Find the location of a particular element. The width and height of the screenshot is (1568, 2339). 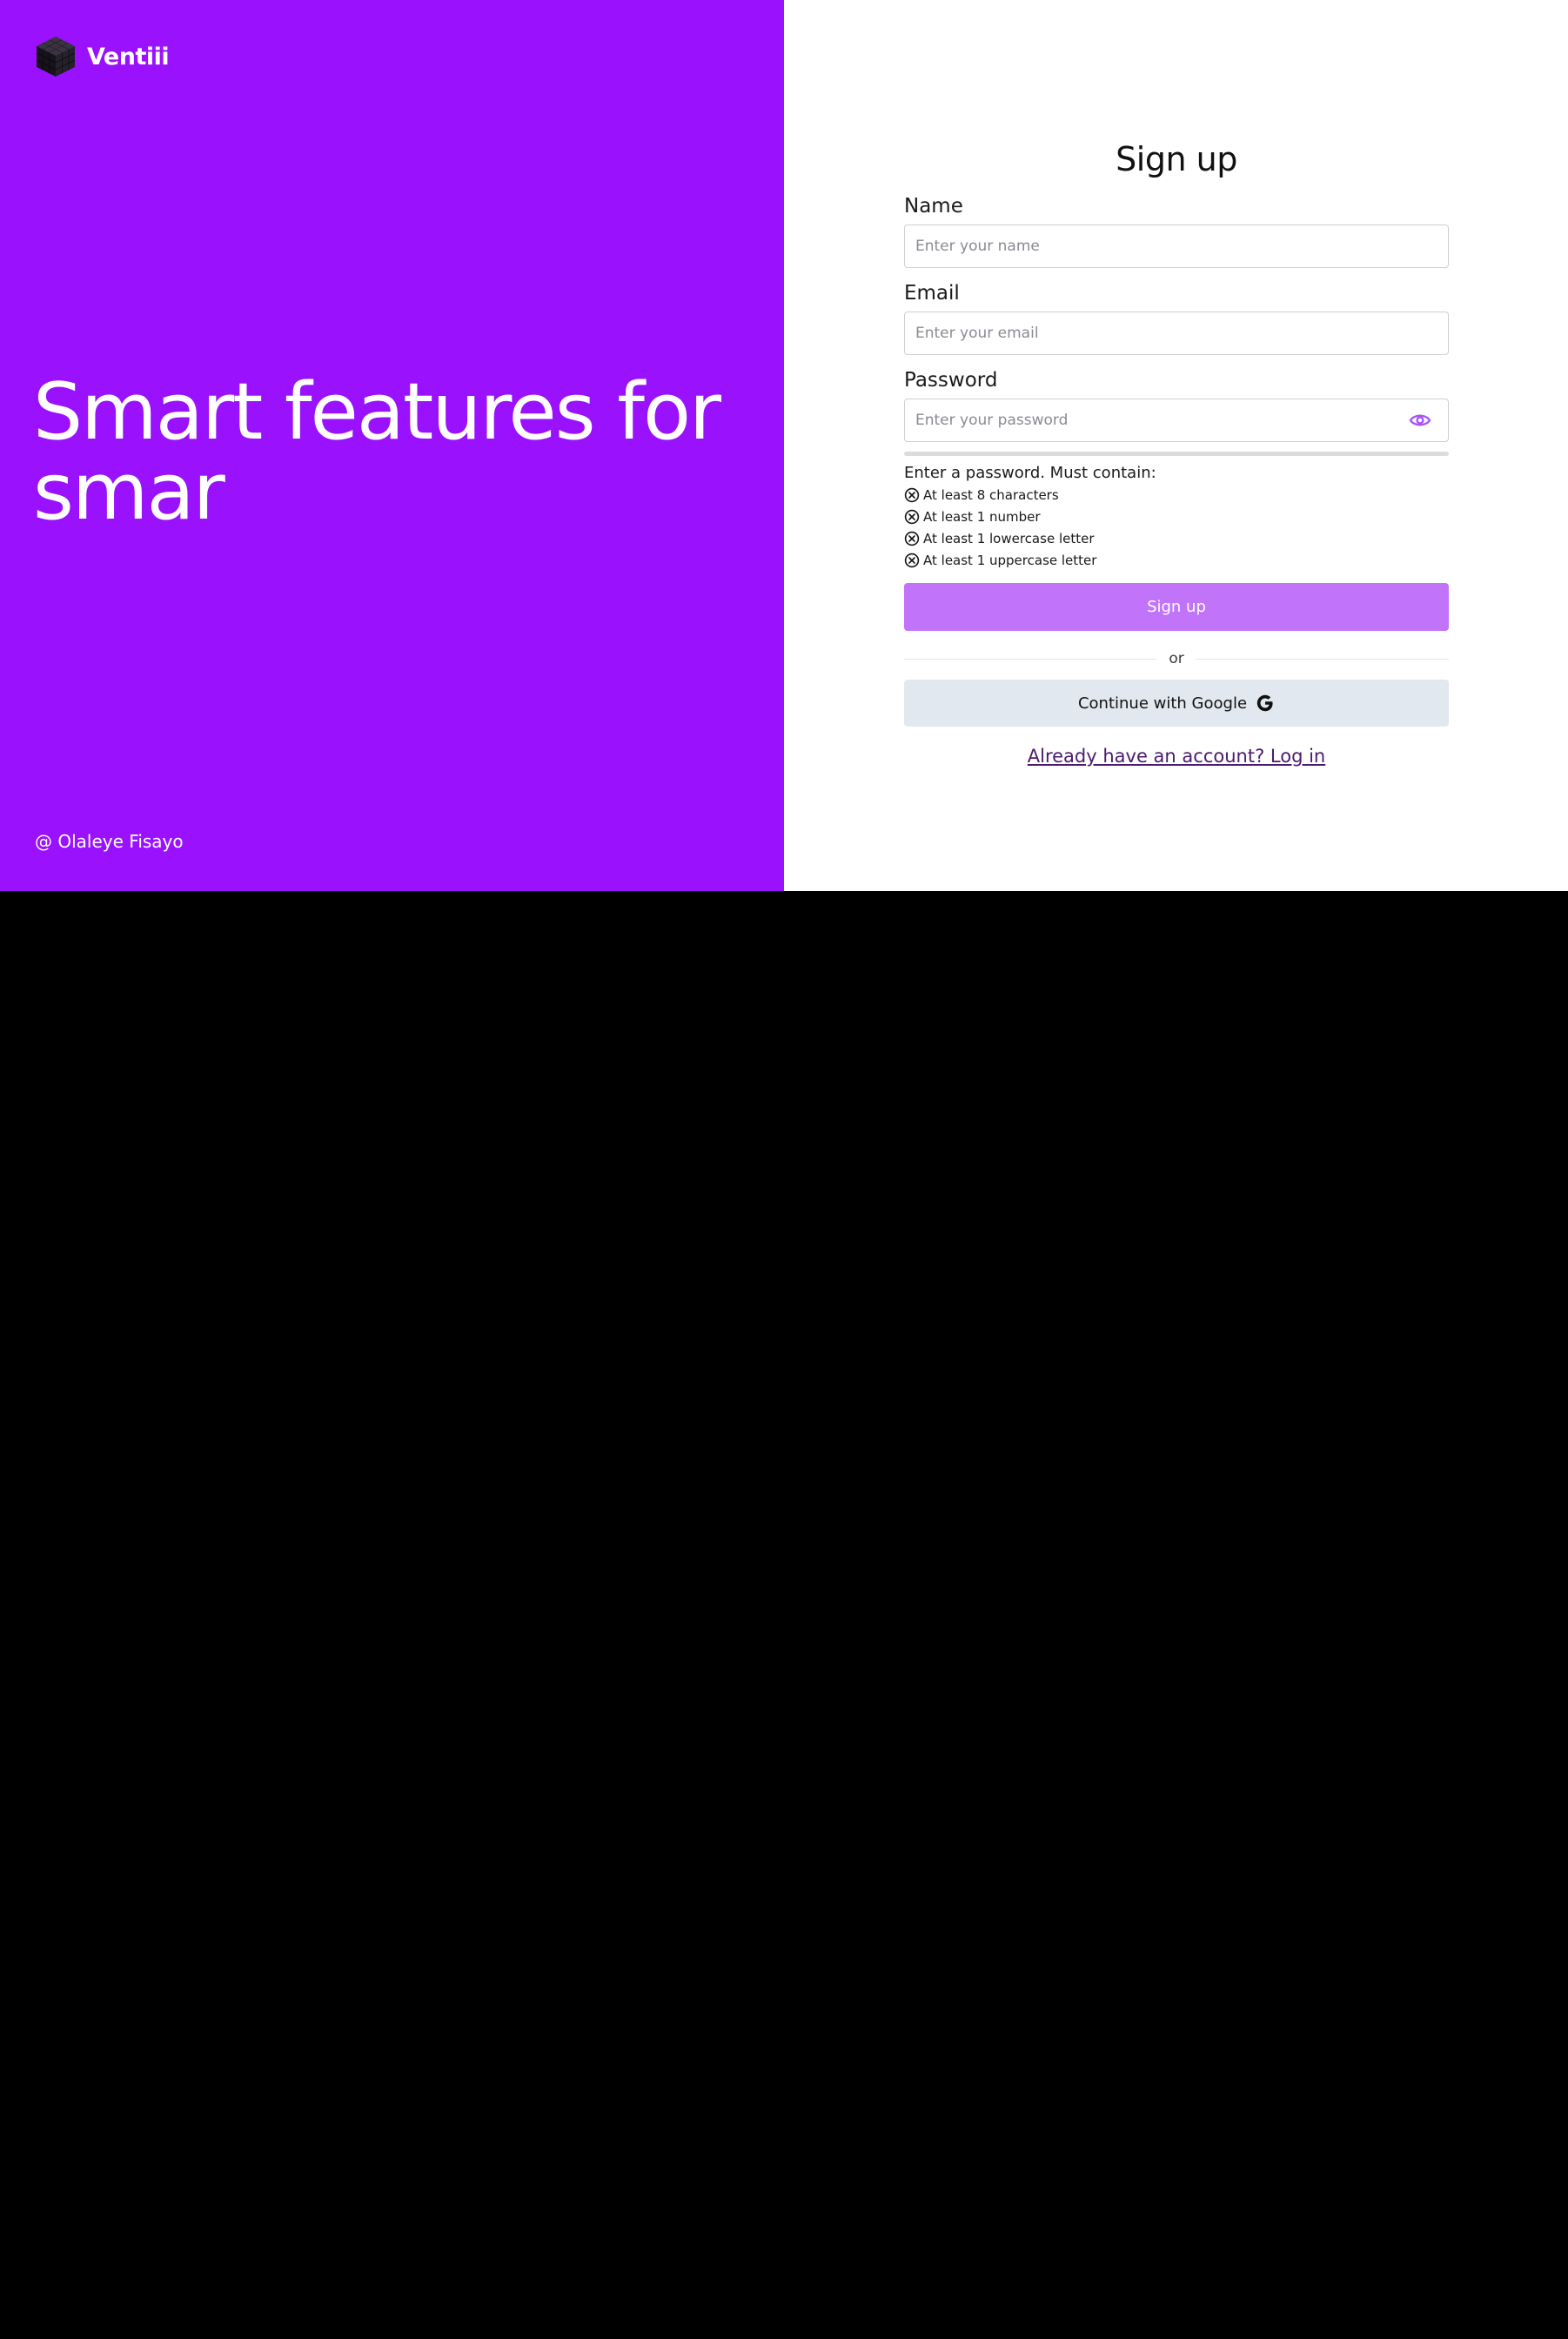

divider-text: or is located at coordinates (1176, 658).